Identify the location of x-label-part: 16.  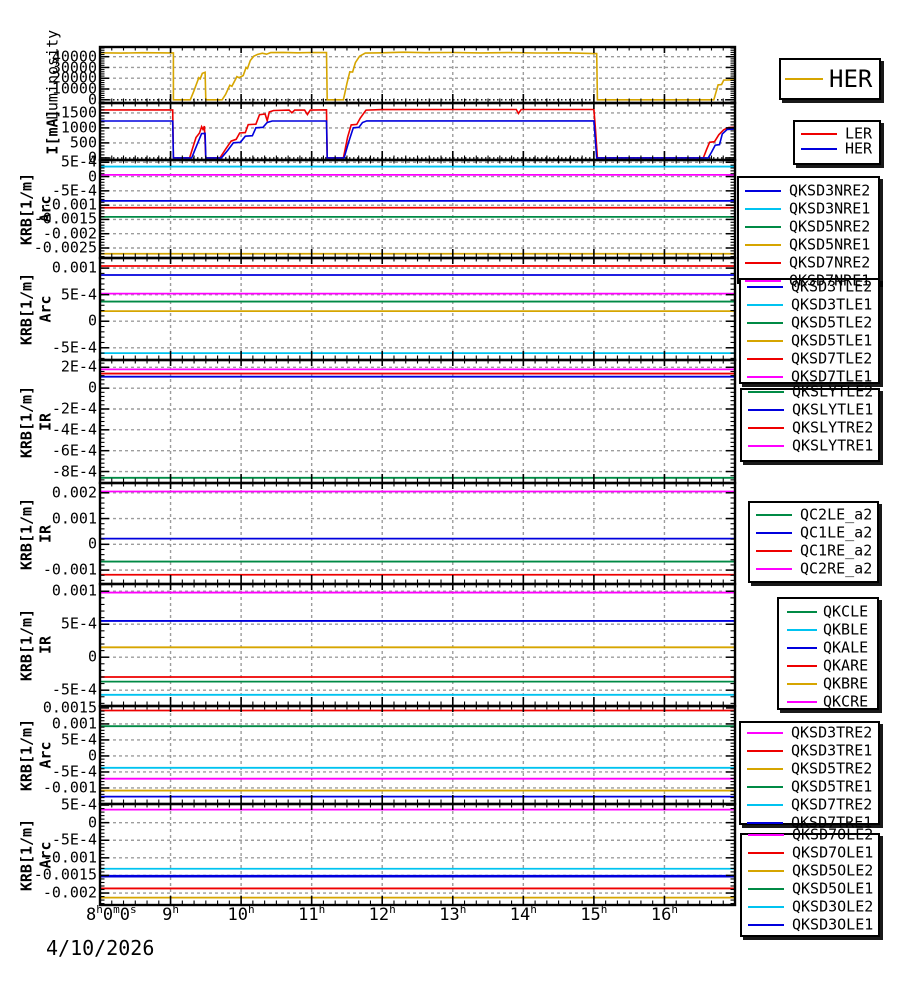
(661, 915).